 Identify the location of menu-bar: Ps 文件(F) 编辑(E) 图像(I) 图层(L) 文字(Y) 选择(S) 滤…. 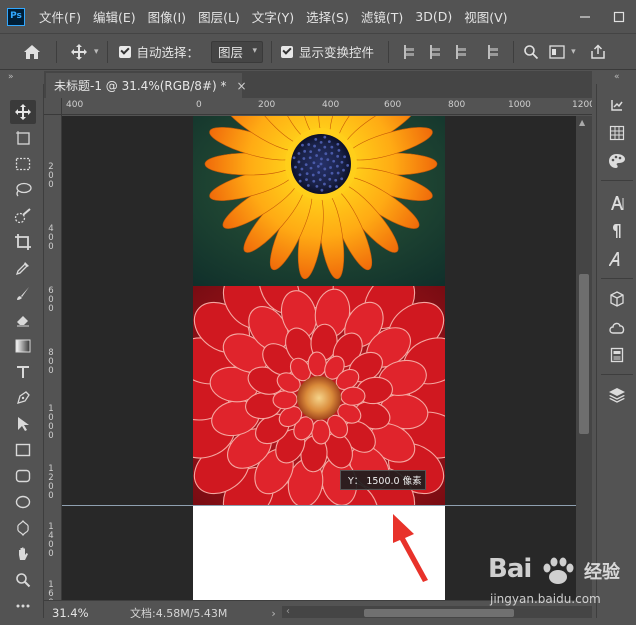
(318, 16).